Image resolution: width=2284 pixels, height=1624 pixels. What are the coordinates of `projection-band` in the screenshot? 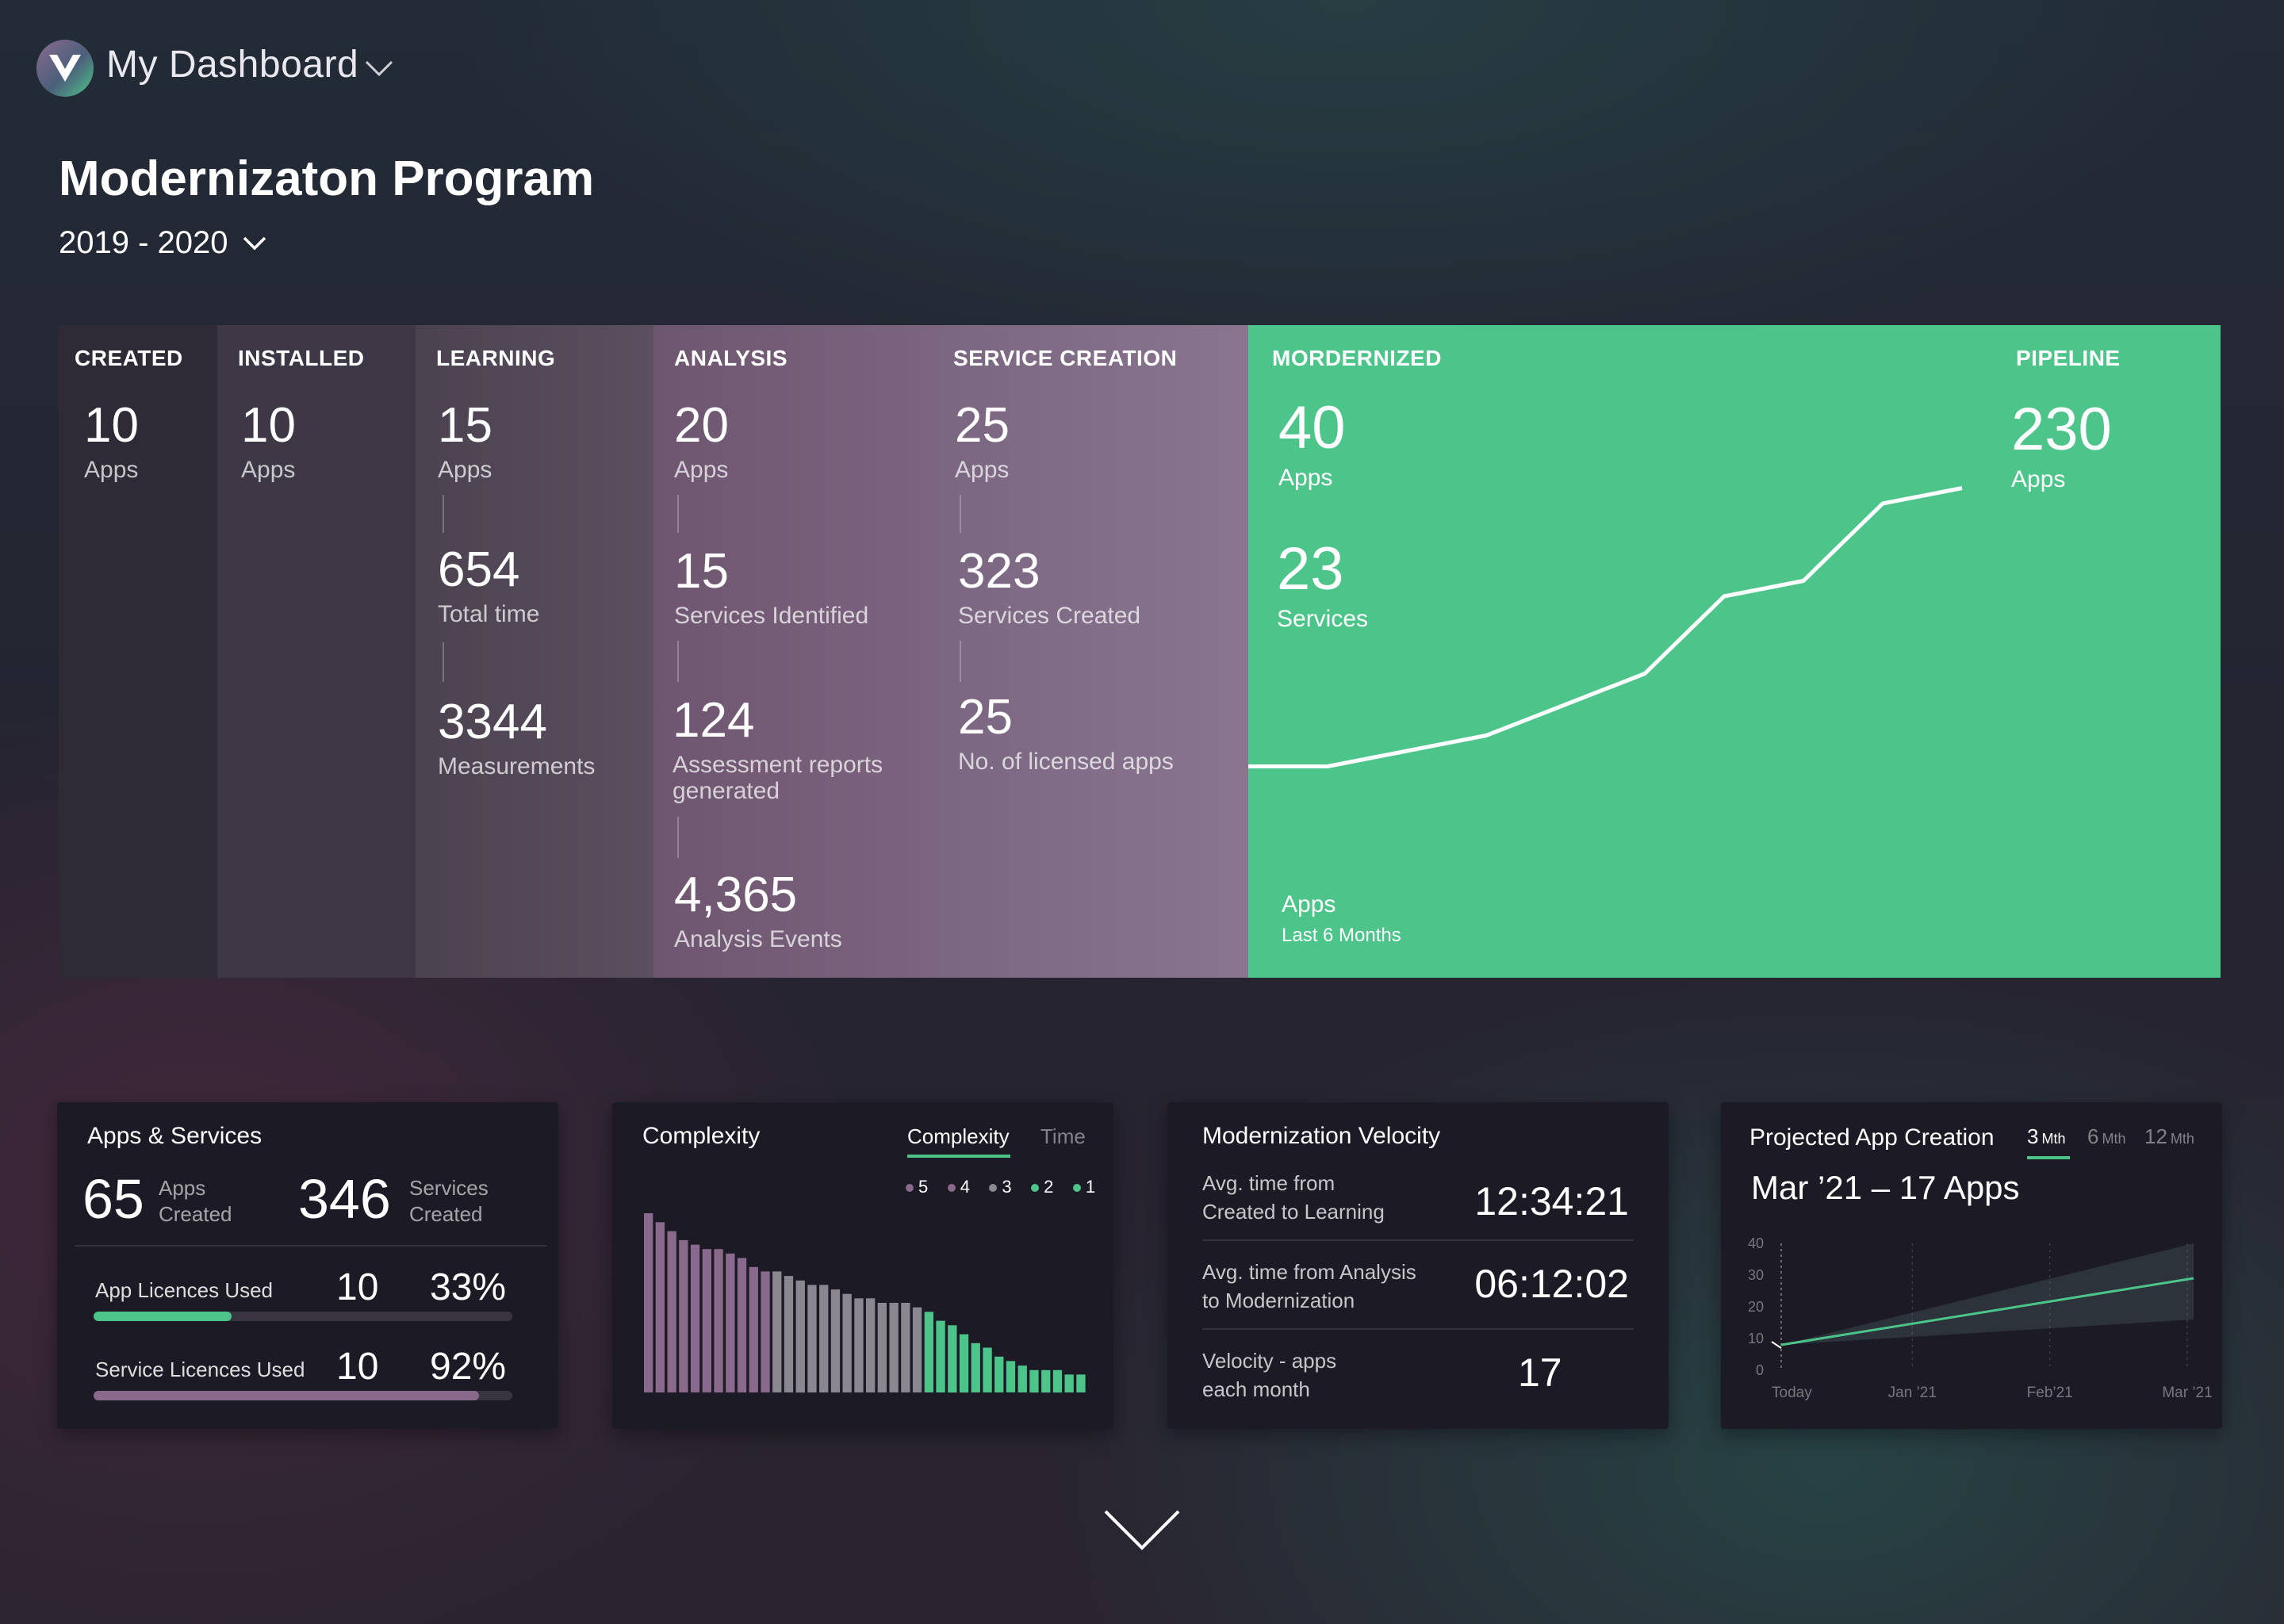 It's located at (1987, 1294).